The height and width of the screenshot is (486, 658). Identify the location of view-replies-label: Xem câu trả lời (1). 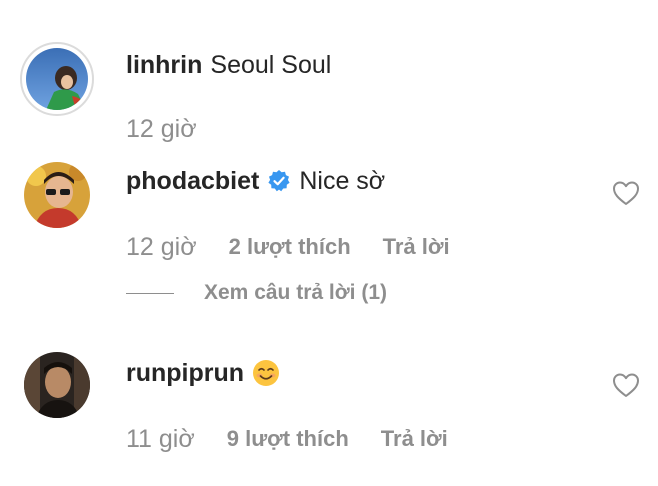
(295, 292).